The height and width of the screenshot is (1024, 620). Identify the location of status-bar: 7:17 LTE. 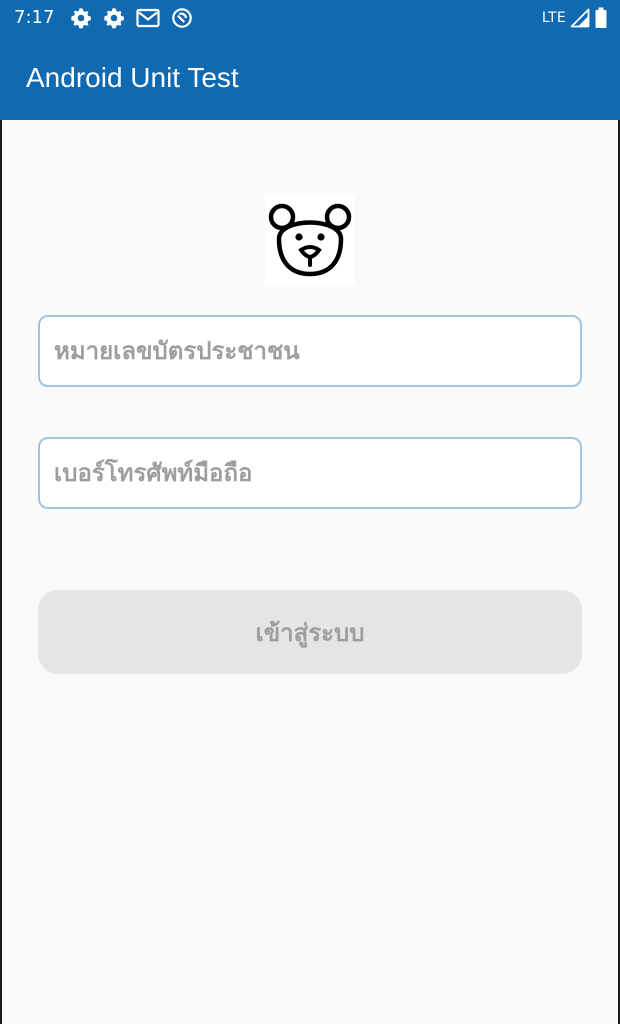
(310, 18).